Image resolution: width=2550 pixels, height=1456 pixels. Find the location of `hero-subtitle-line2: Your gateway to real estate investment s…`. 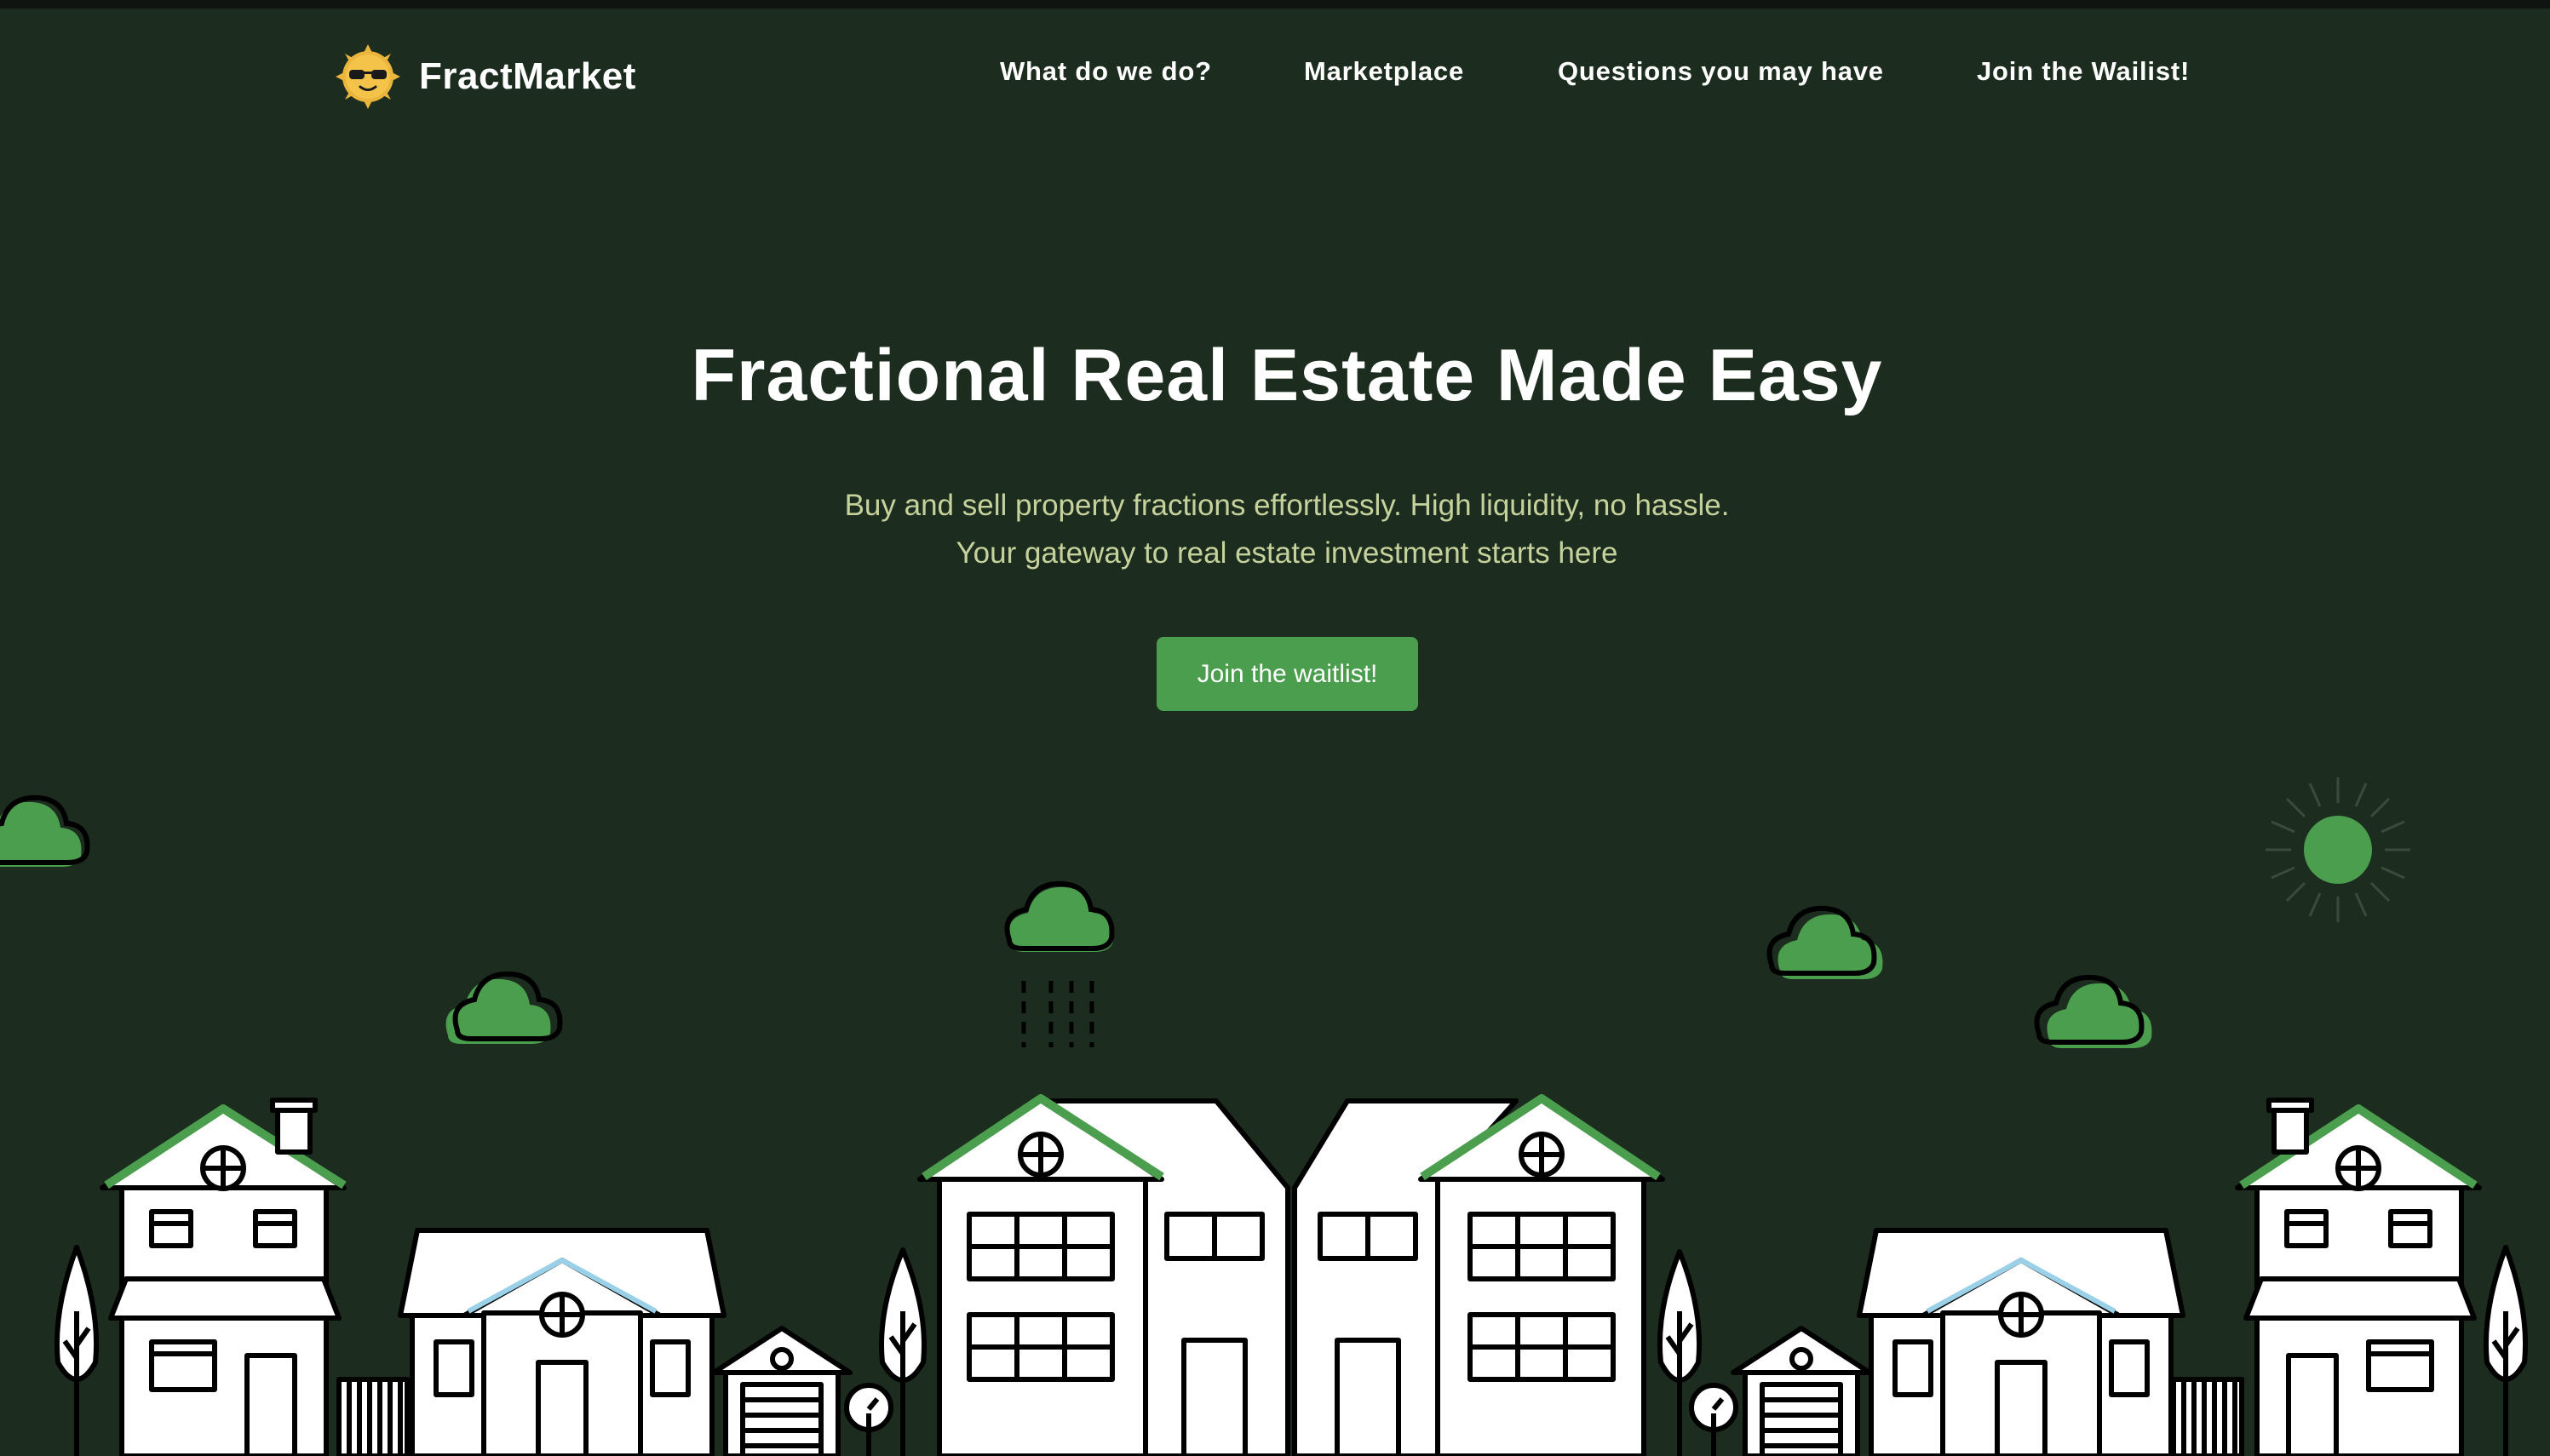

hero-subtitle-line2: Your gateway to real estate investment s… is located at coordinates (1287, 553).